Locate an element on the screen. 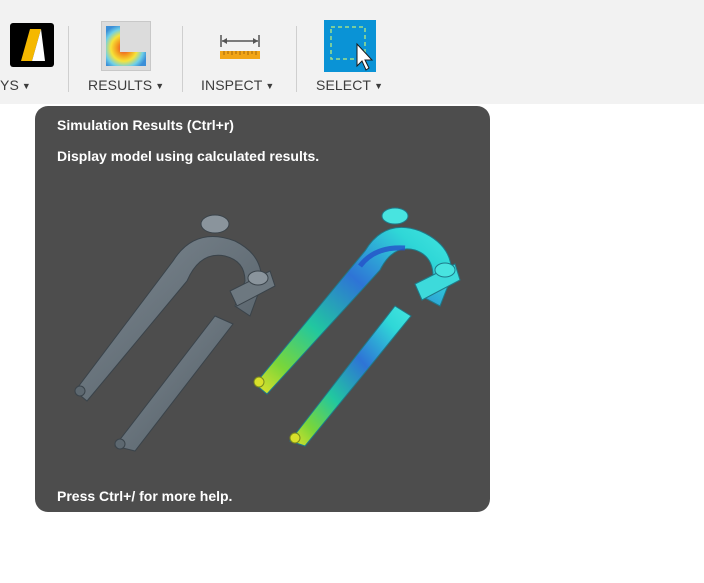  toolbar-label-analysis: YS ▼ is located at coordinates (15, 85).